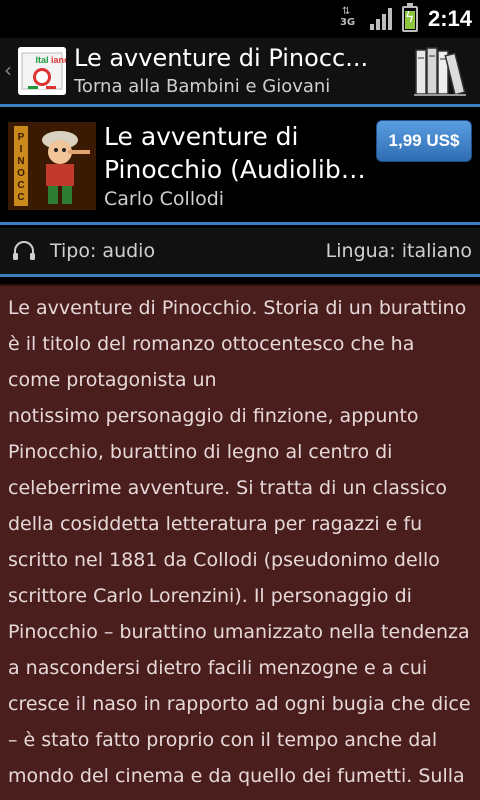  I want to click on svg-text: P, so click(21, 137).